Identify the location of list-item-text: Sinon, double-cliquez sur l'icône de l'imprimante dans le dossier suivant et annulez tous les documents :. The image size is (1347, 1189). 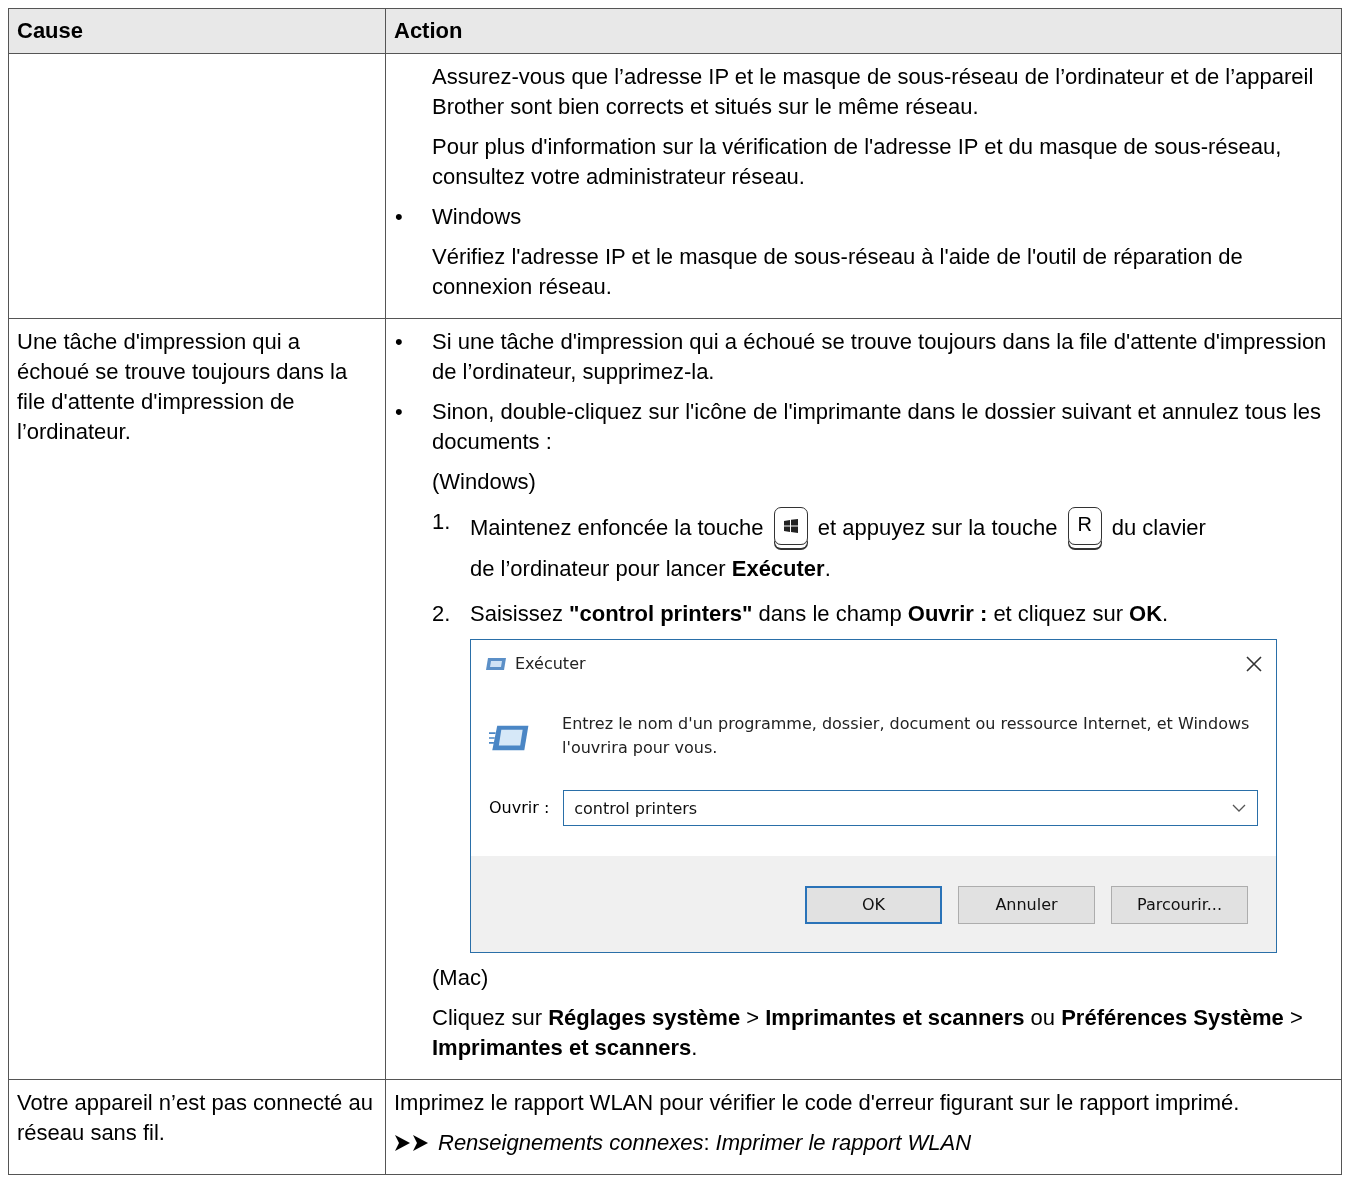
(877, 427).